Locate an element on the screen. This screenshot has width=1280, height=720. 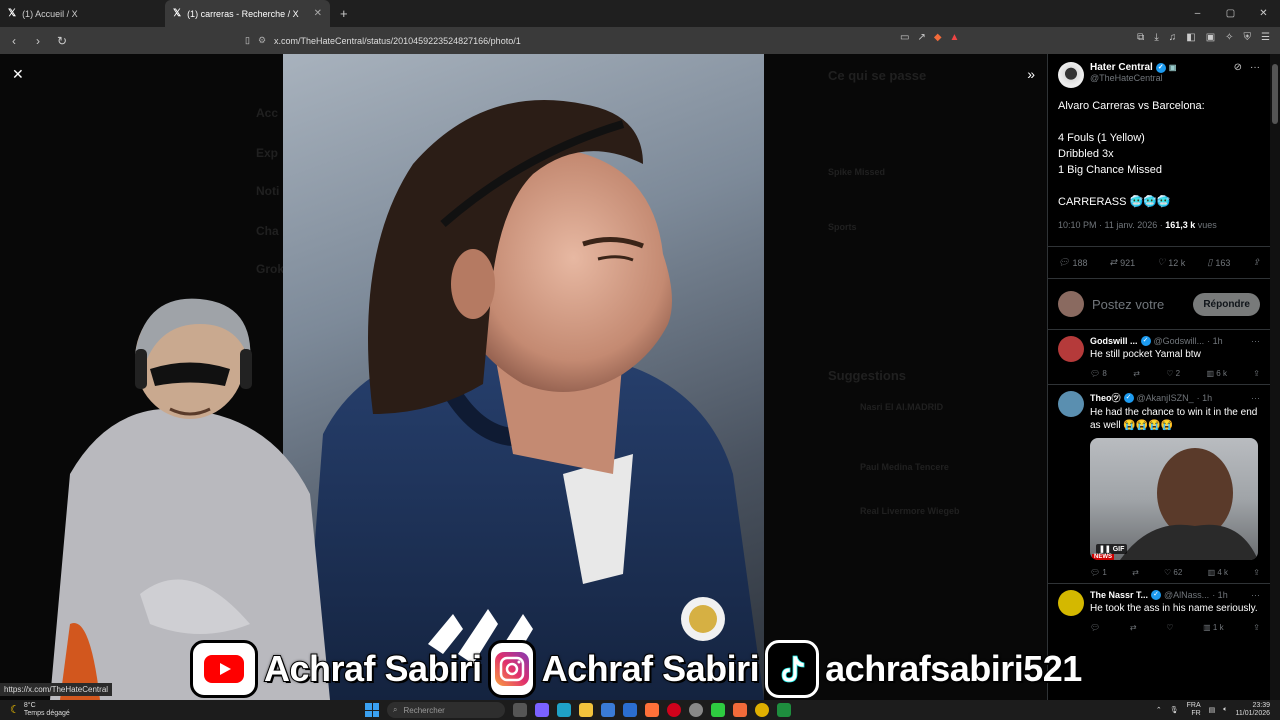
verified-badge-icon: ✓ is located at coordinates (1156, 595).